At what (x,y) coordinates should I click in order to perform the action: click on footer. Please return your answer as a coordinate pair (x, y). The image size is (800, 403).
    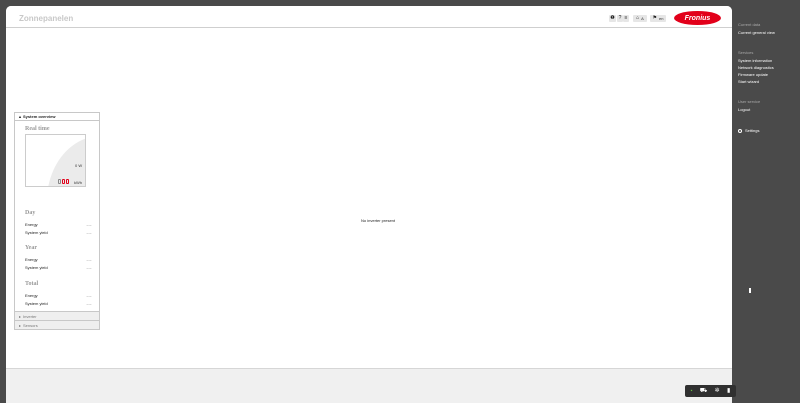
    Looking at the image, I should click on (369, 385).